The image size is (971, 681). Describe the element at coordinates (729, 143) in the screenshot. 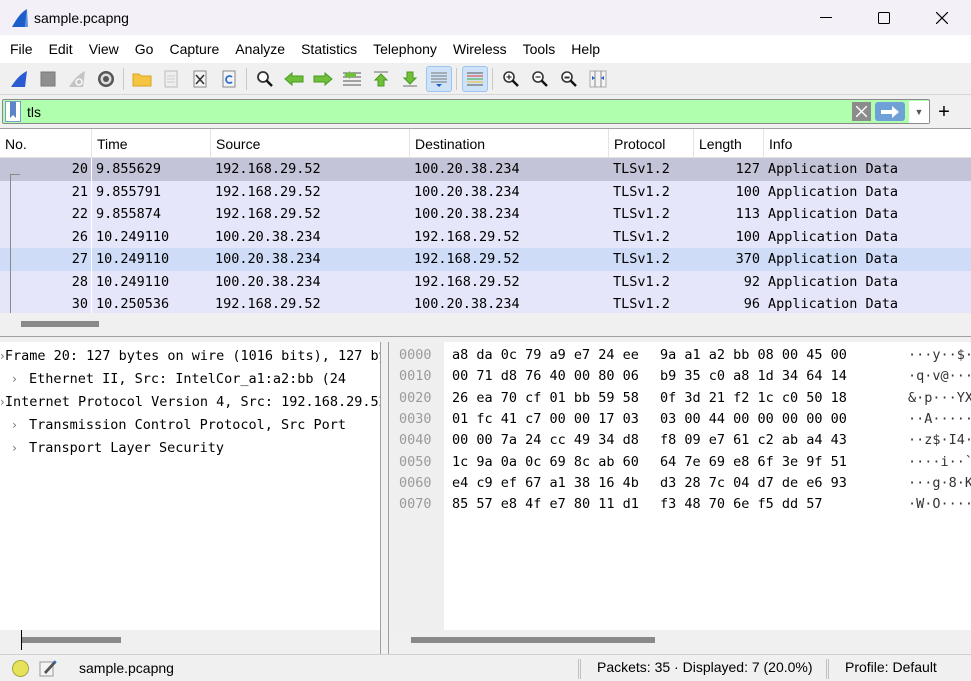

I see `column-header-length: Length` at that location.